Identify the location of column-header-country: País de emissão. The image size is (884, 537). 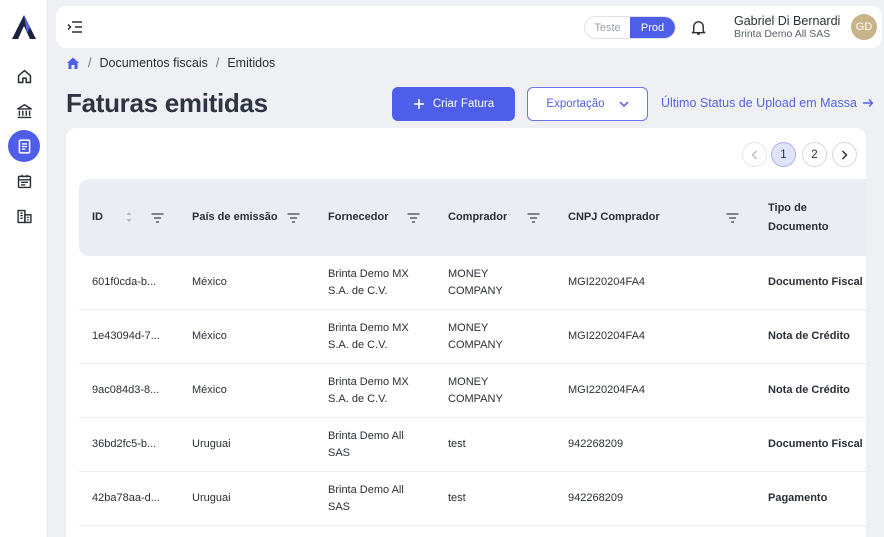
(235, 217).